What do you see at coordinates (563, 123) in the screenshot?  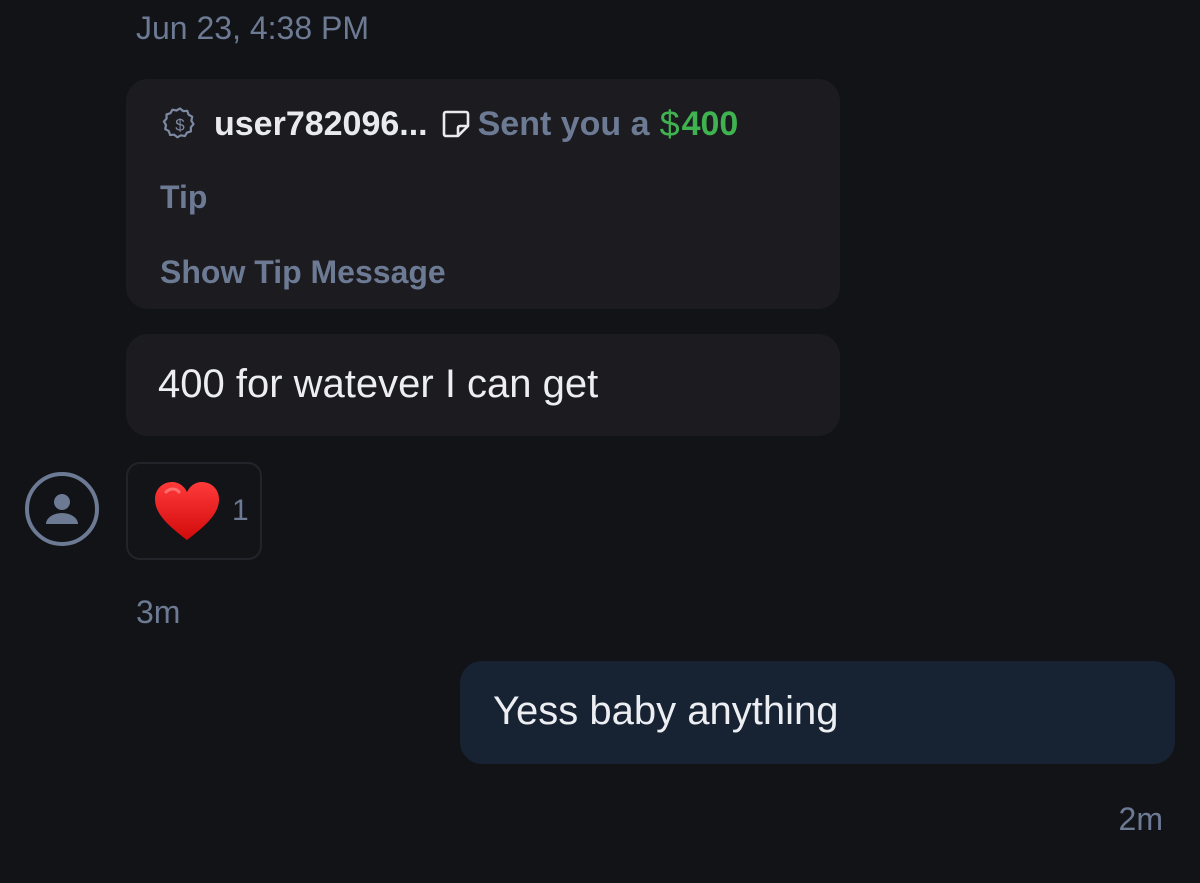 I see `tip-sent-text: Sent you a` at bounding box center [563, 123].